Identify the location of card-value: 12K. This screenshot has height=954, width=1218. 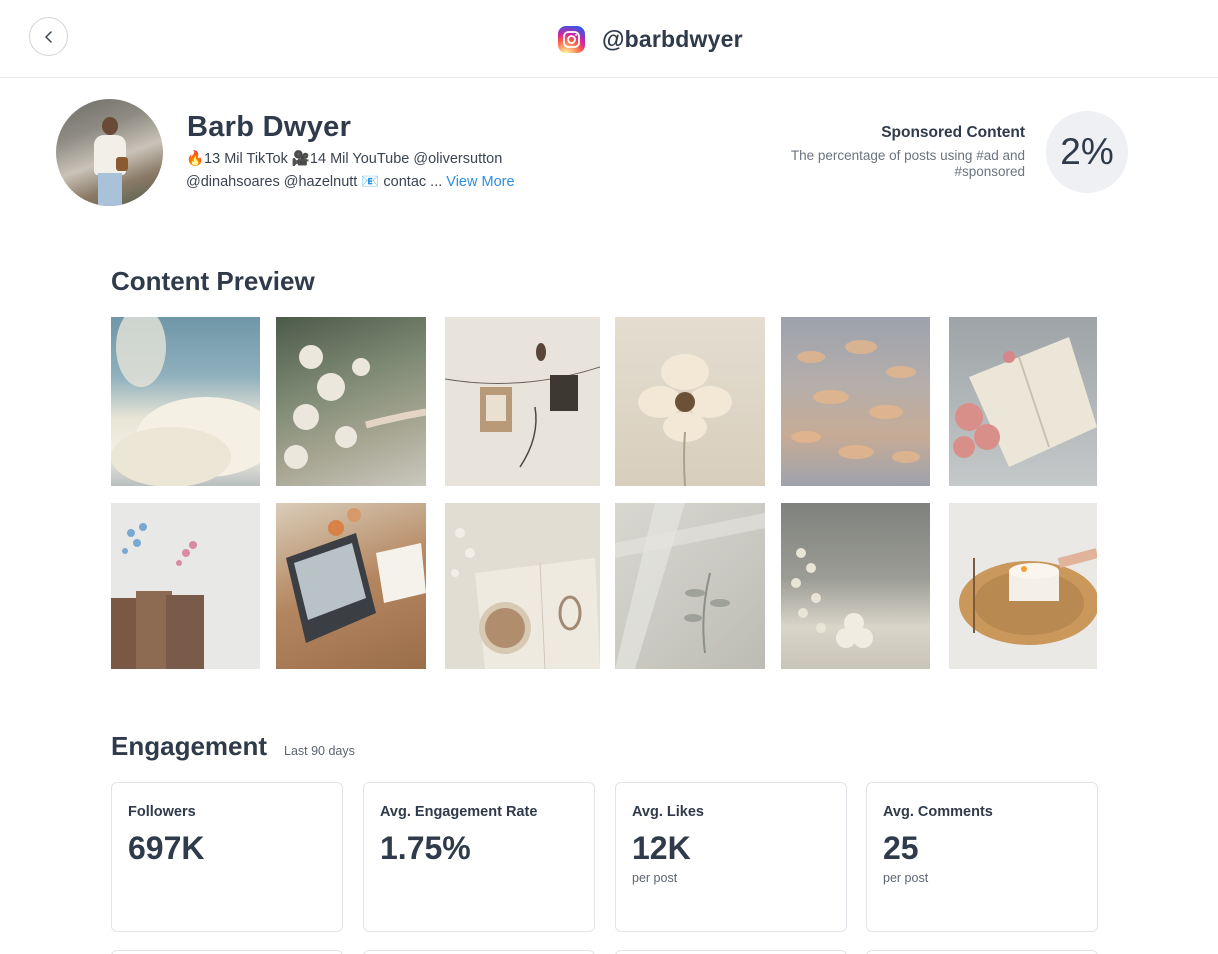
(661, 848).